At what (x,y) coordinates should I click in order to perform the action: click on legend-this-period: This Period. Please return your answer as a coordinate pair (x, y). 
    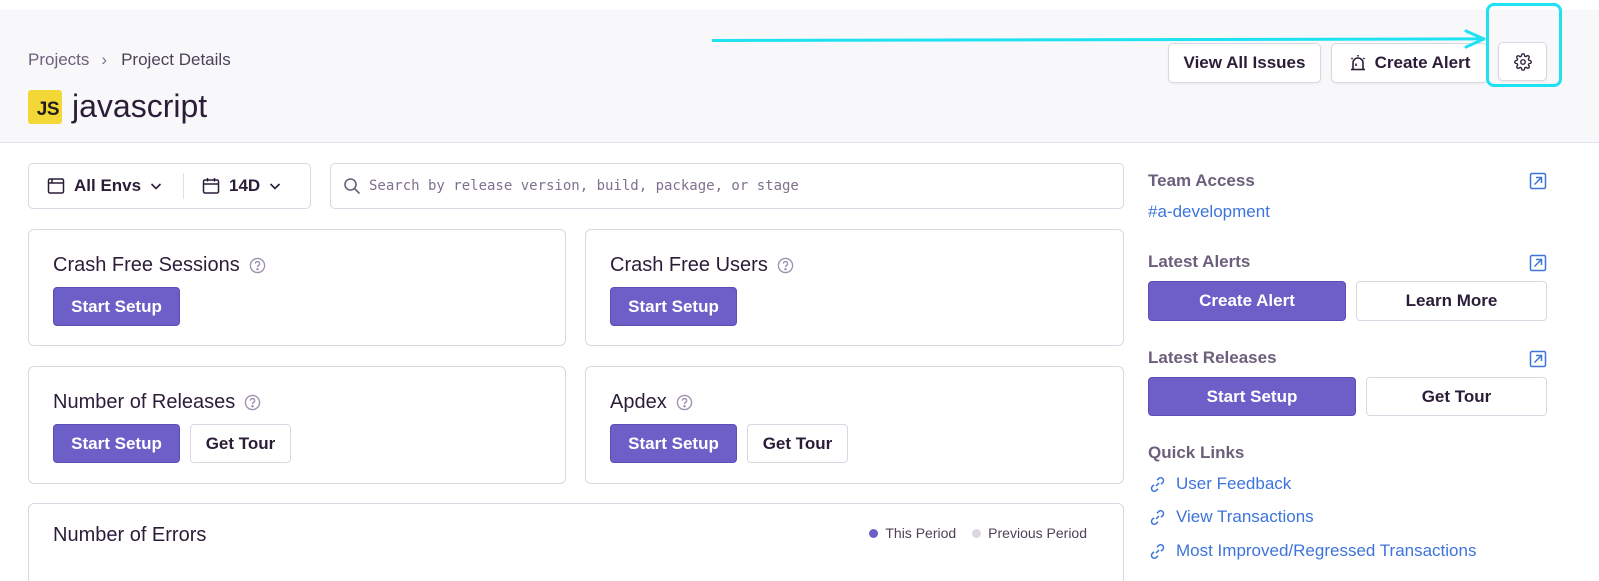
    Looking at the image, I should click on (912, 533).